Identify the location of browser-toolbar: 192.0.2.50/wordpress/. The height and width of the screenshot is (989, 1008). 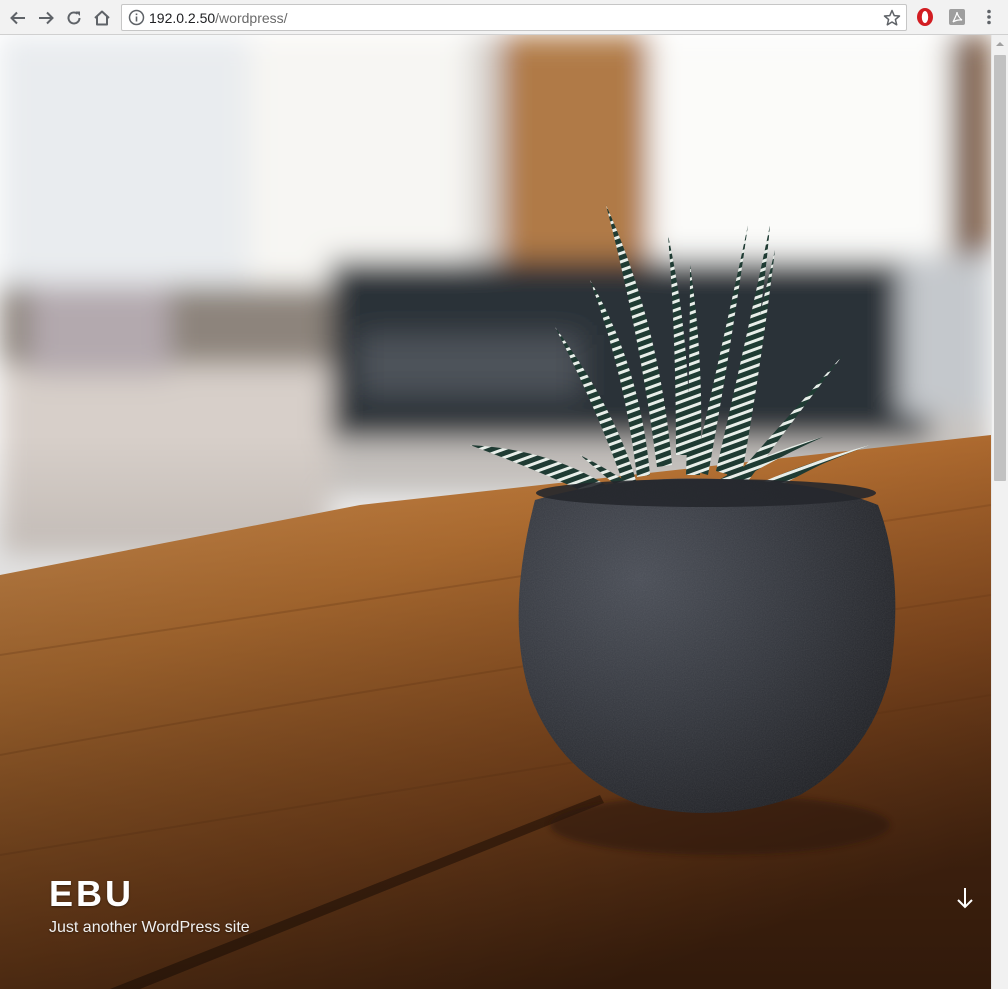
(504, 17).